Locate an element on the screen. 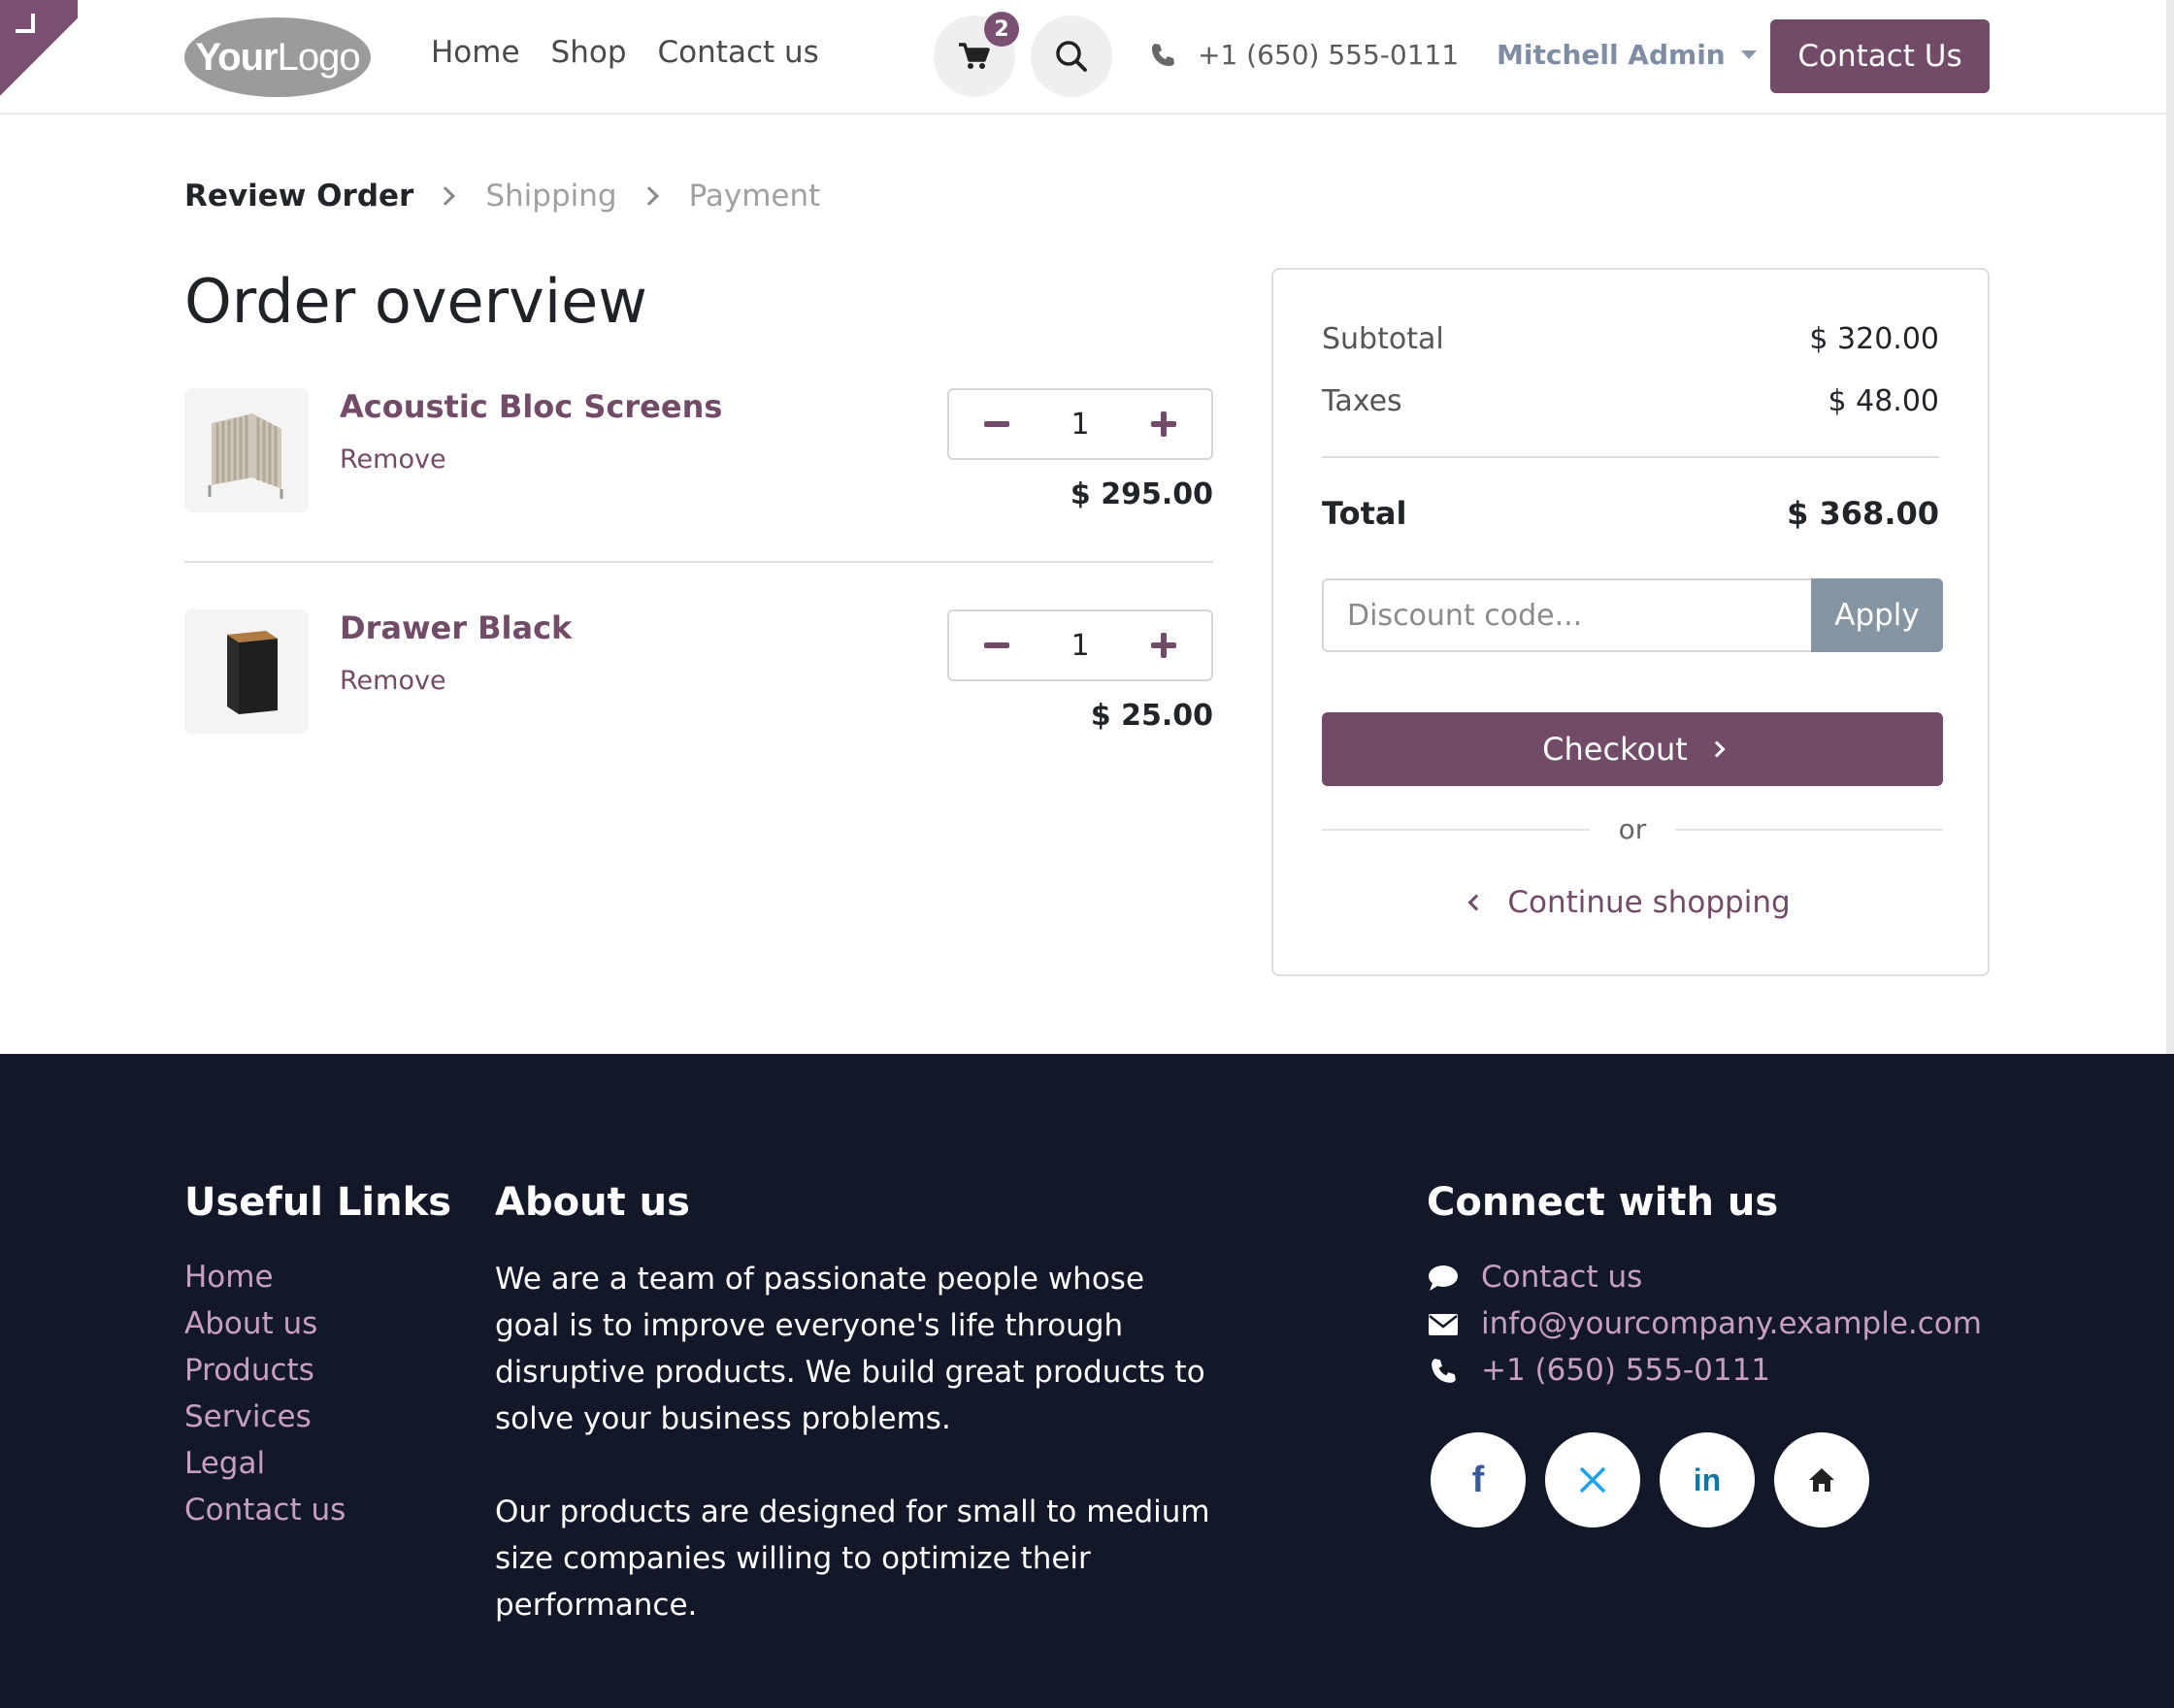 This screenshot has height=1708, width=2174. phone-text: +1 (650) 555-0111 is located at coordinates (1329, 55).